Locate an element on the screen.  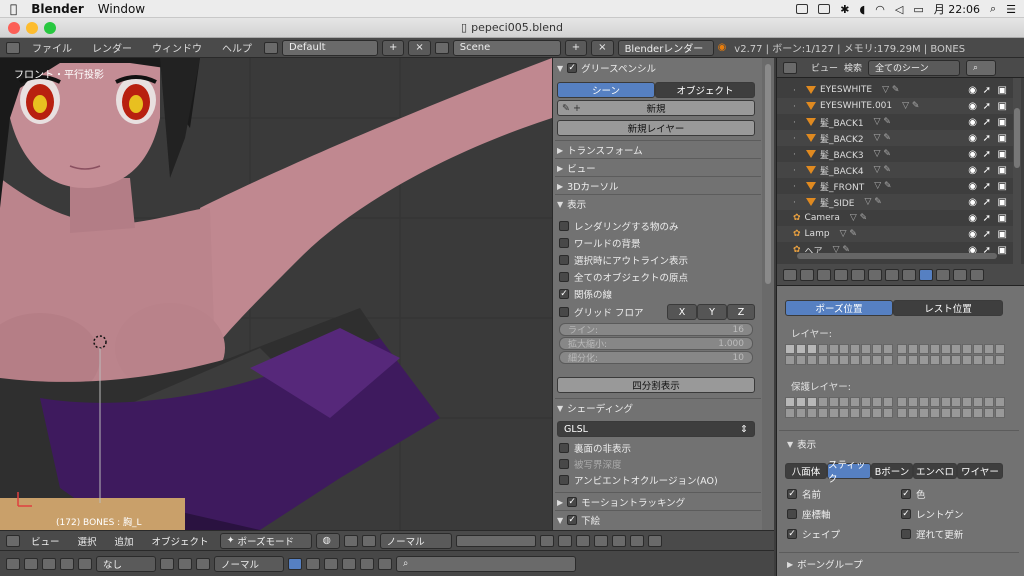
armature-tab-icon is located at coordinates (909, 274).